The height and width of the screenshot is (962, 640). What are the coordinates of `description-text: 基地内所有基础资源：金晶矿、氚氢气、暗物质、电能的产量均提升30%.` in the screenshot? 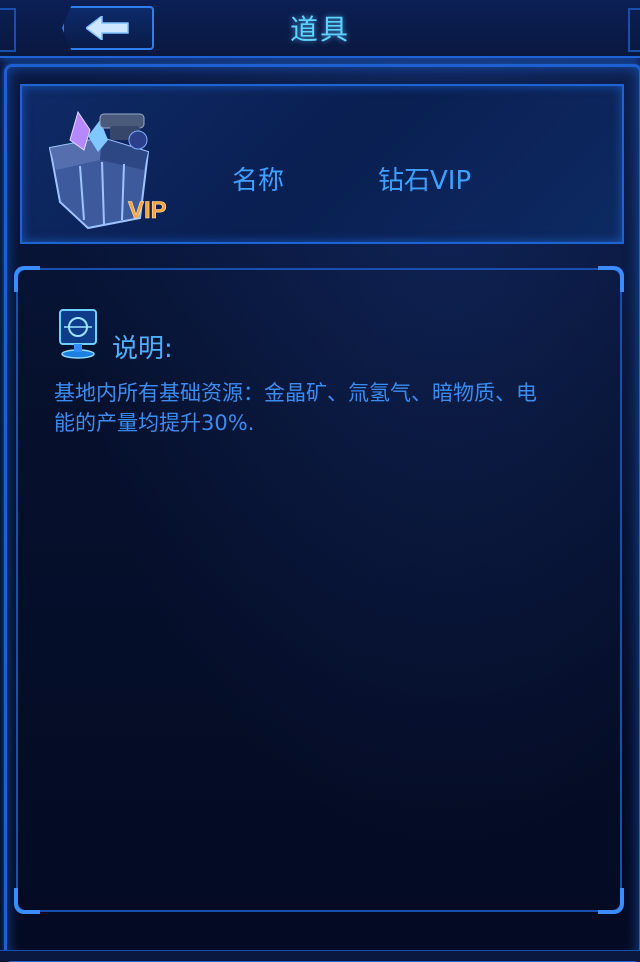 It's located at (295, 408).